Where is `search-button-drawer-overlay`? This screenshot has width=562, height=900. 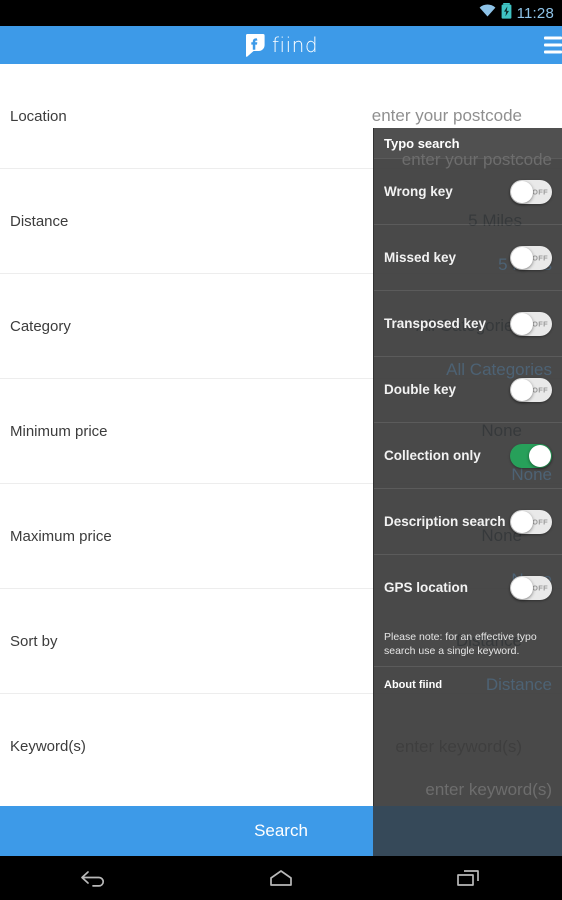 search-button-drawer-overlay is located at coordinates (467, 831).